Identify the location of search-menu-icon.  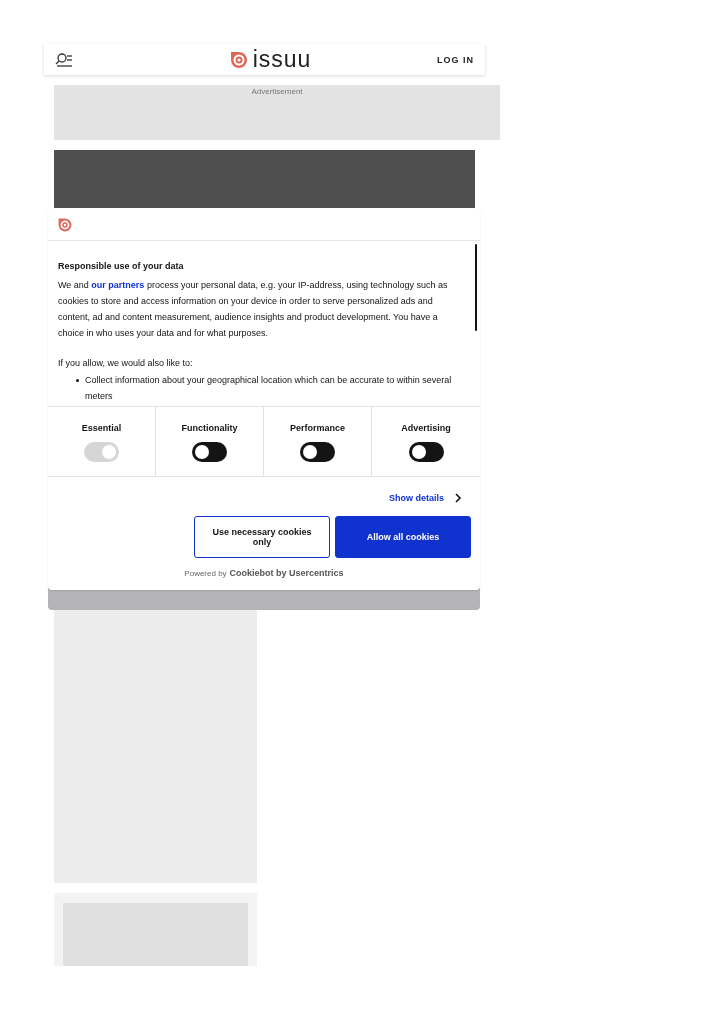
(64, 59).